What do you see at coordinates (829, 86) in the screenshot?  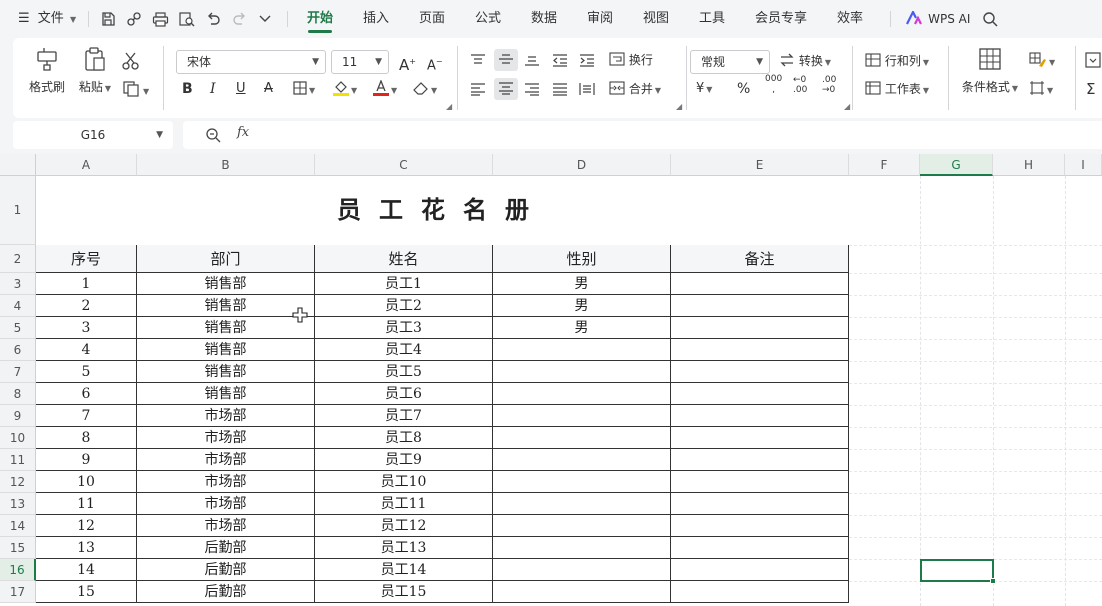 I see `decrease-decimal-icon: .00 →0` at bounding box center [829, 86].